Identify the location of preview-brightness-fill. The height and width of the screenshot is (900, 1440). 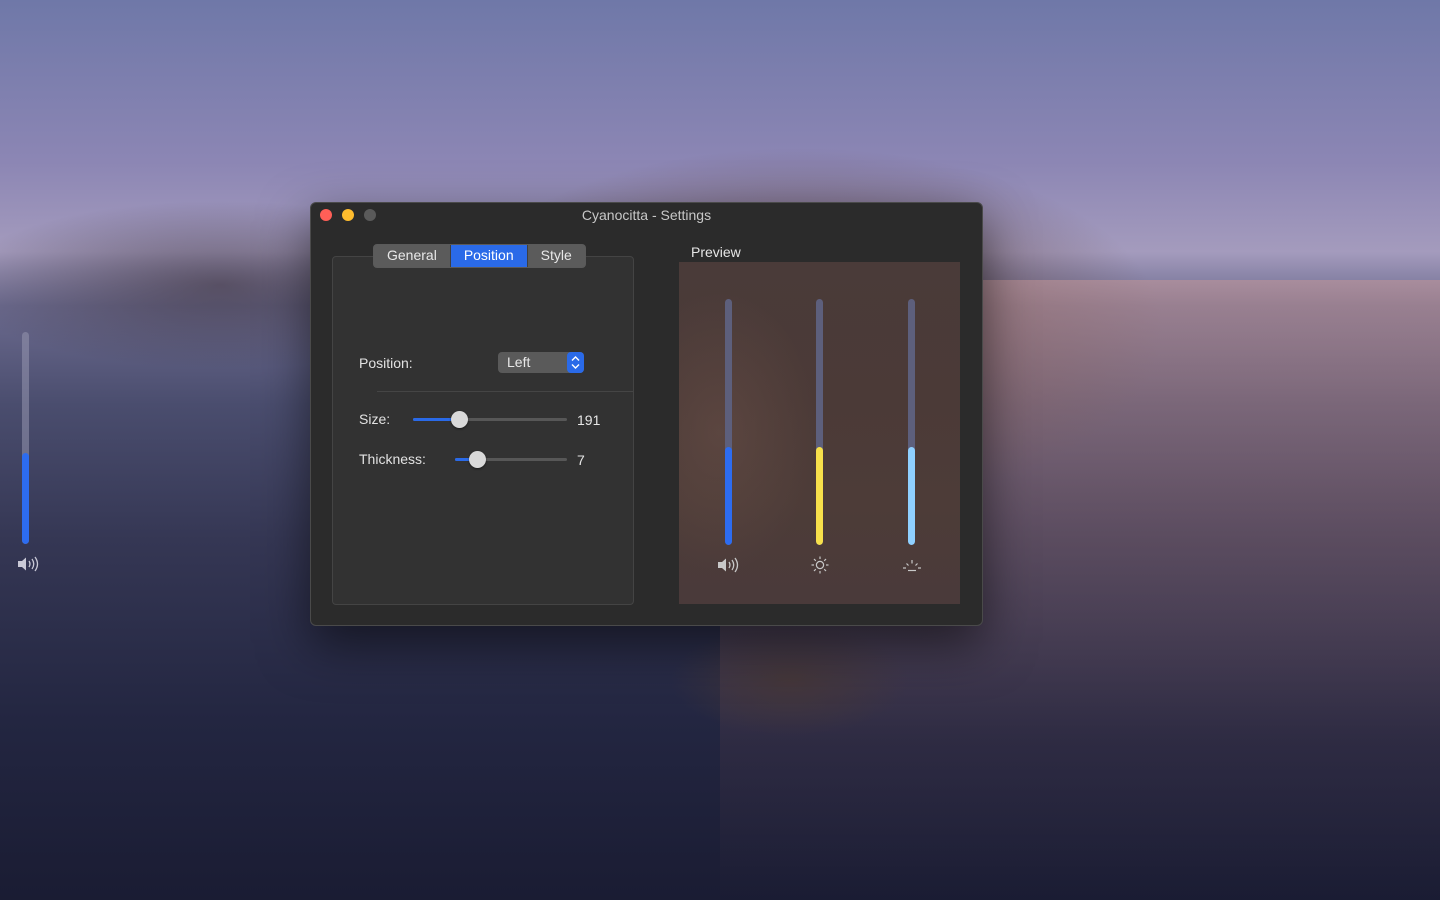
(819, 495).